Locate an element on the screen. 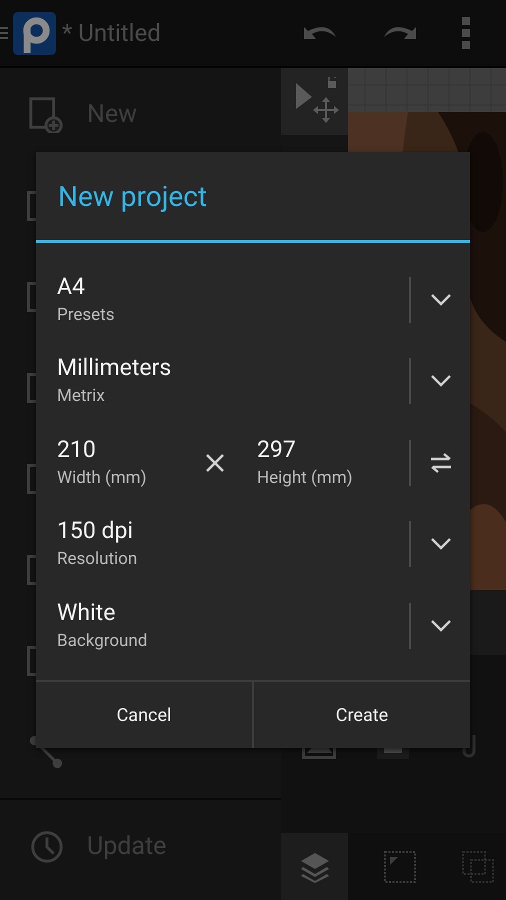 Image resolution: width=506 pixels, height=900 pixels. field-value: 150 dpi is located at coordinates (95, 531).